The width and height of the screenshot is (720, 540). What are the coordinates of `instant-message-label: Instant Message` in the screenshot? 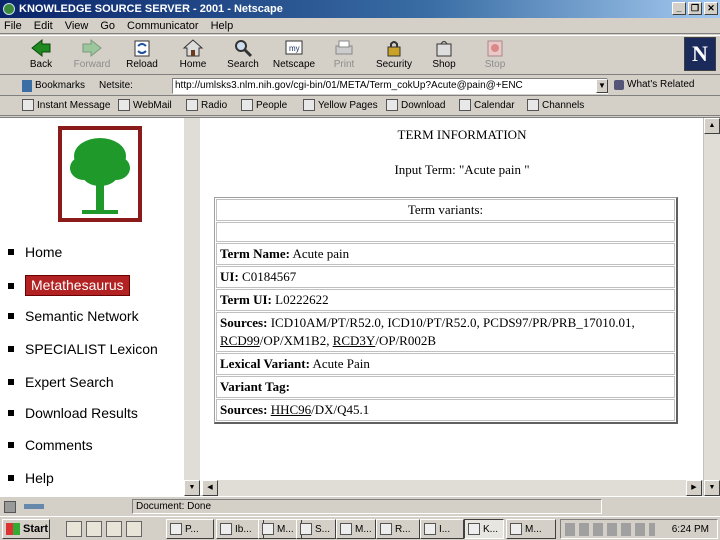 It's located at (74, 105).